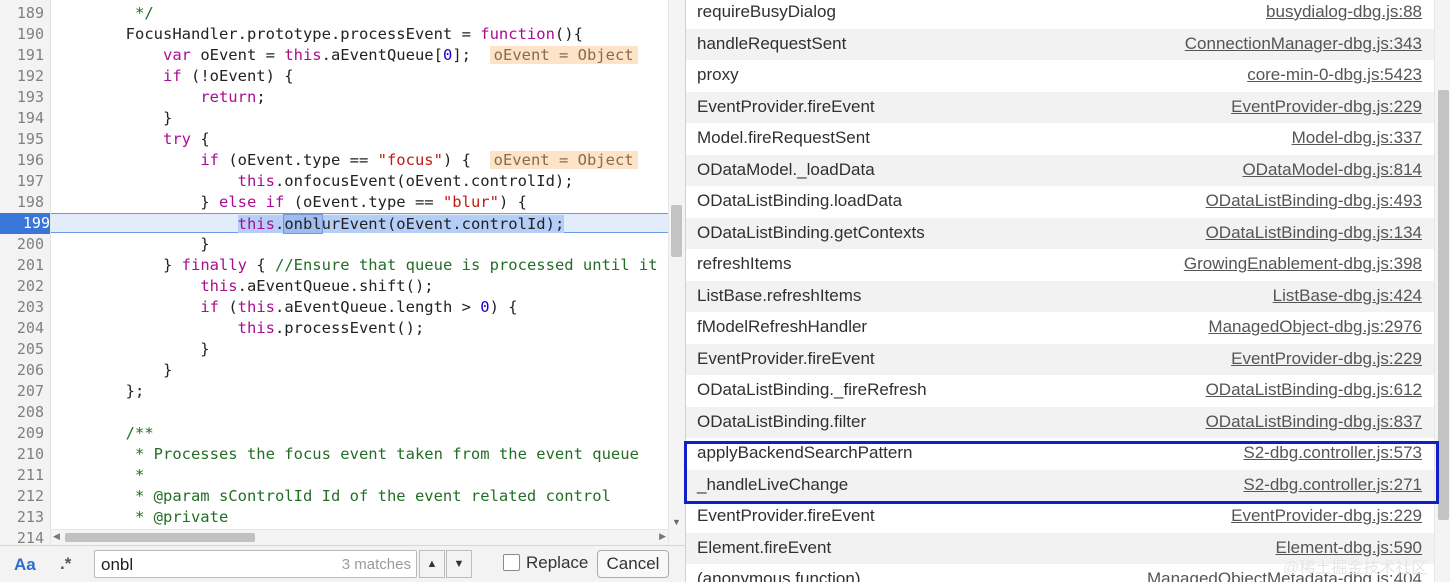  Describe the element at coordinates (22, 475) in the screenshot. I see `line-number: 211` at that location.